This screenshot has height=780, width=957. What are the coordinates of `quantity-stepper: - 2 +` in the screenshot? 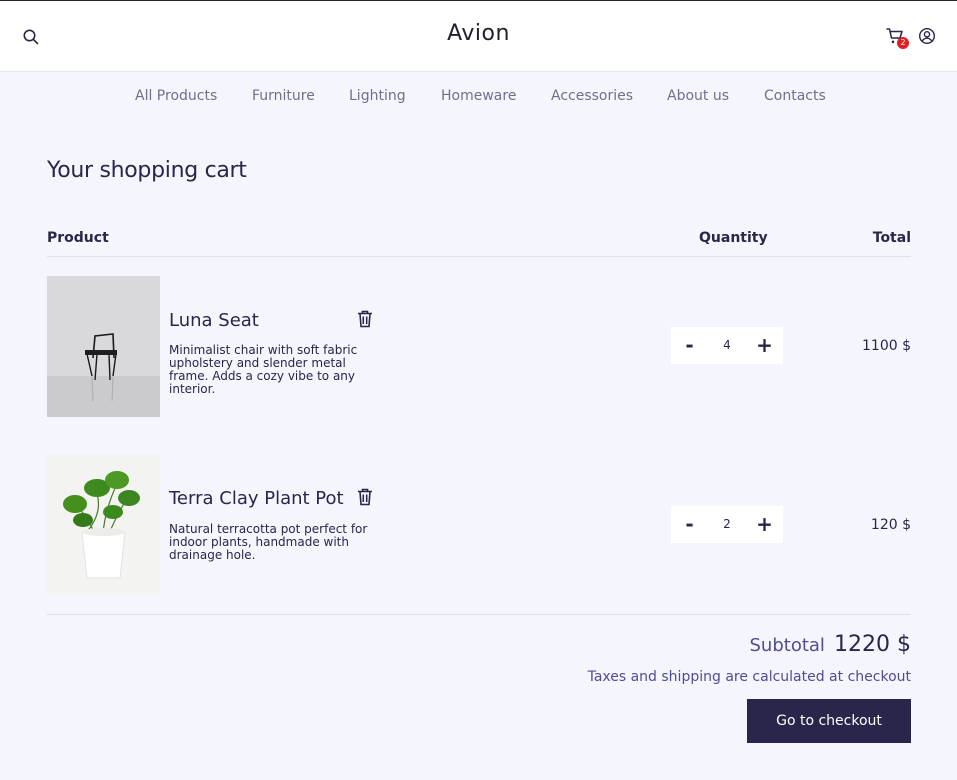 It's located at (727, 524).